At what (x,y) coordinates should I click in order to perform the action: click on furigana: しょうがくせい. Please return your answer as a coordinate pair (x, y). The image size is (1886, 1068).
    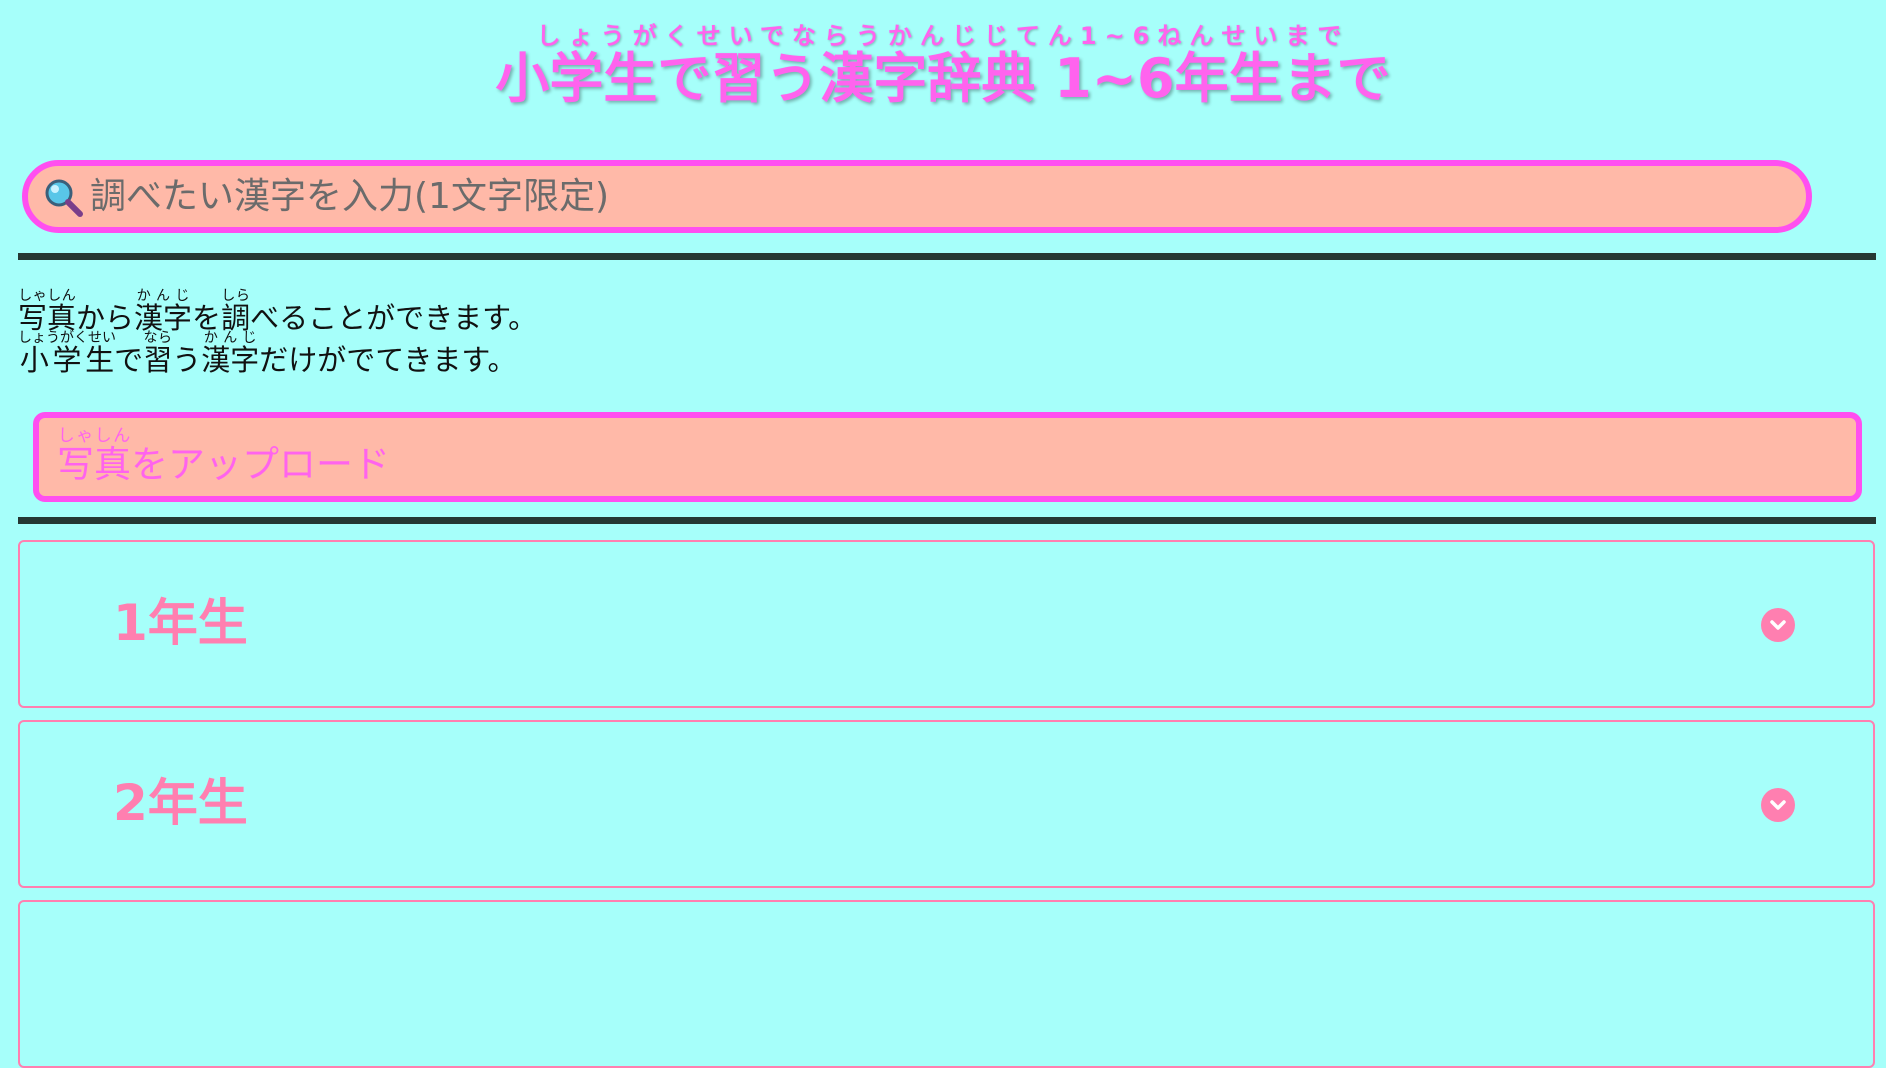
    Looking at the image, I should click on (67, 338).